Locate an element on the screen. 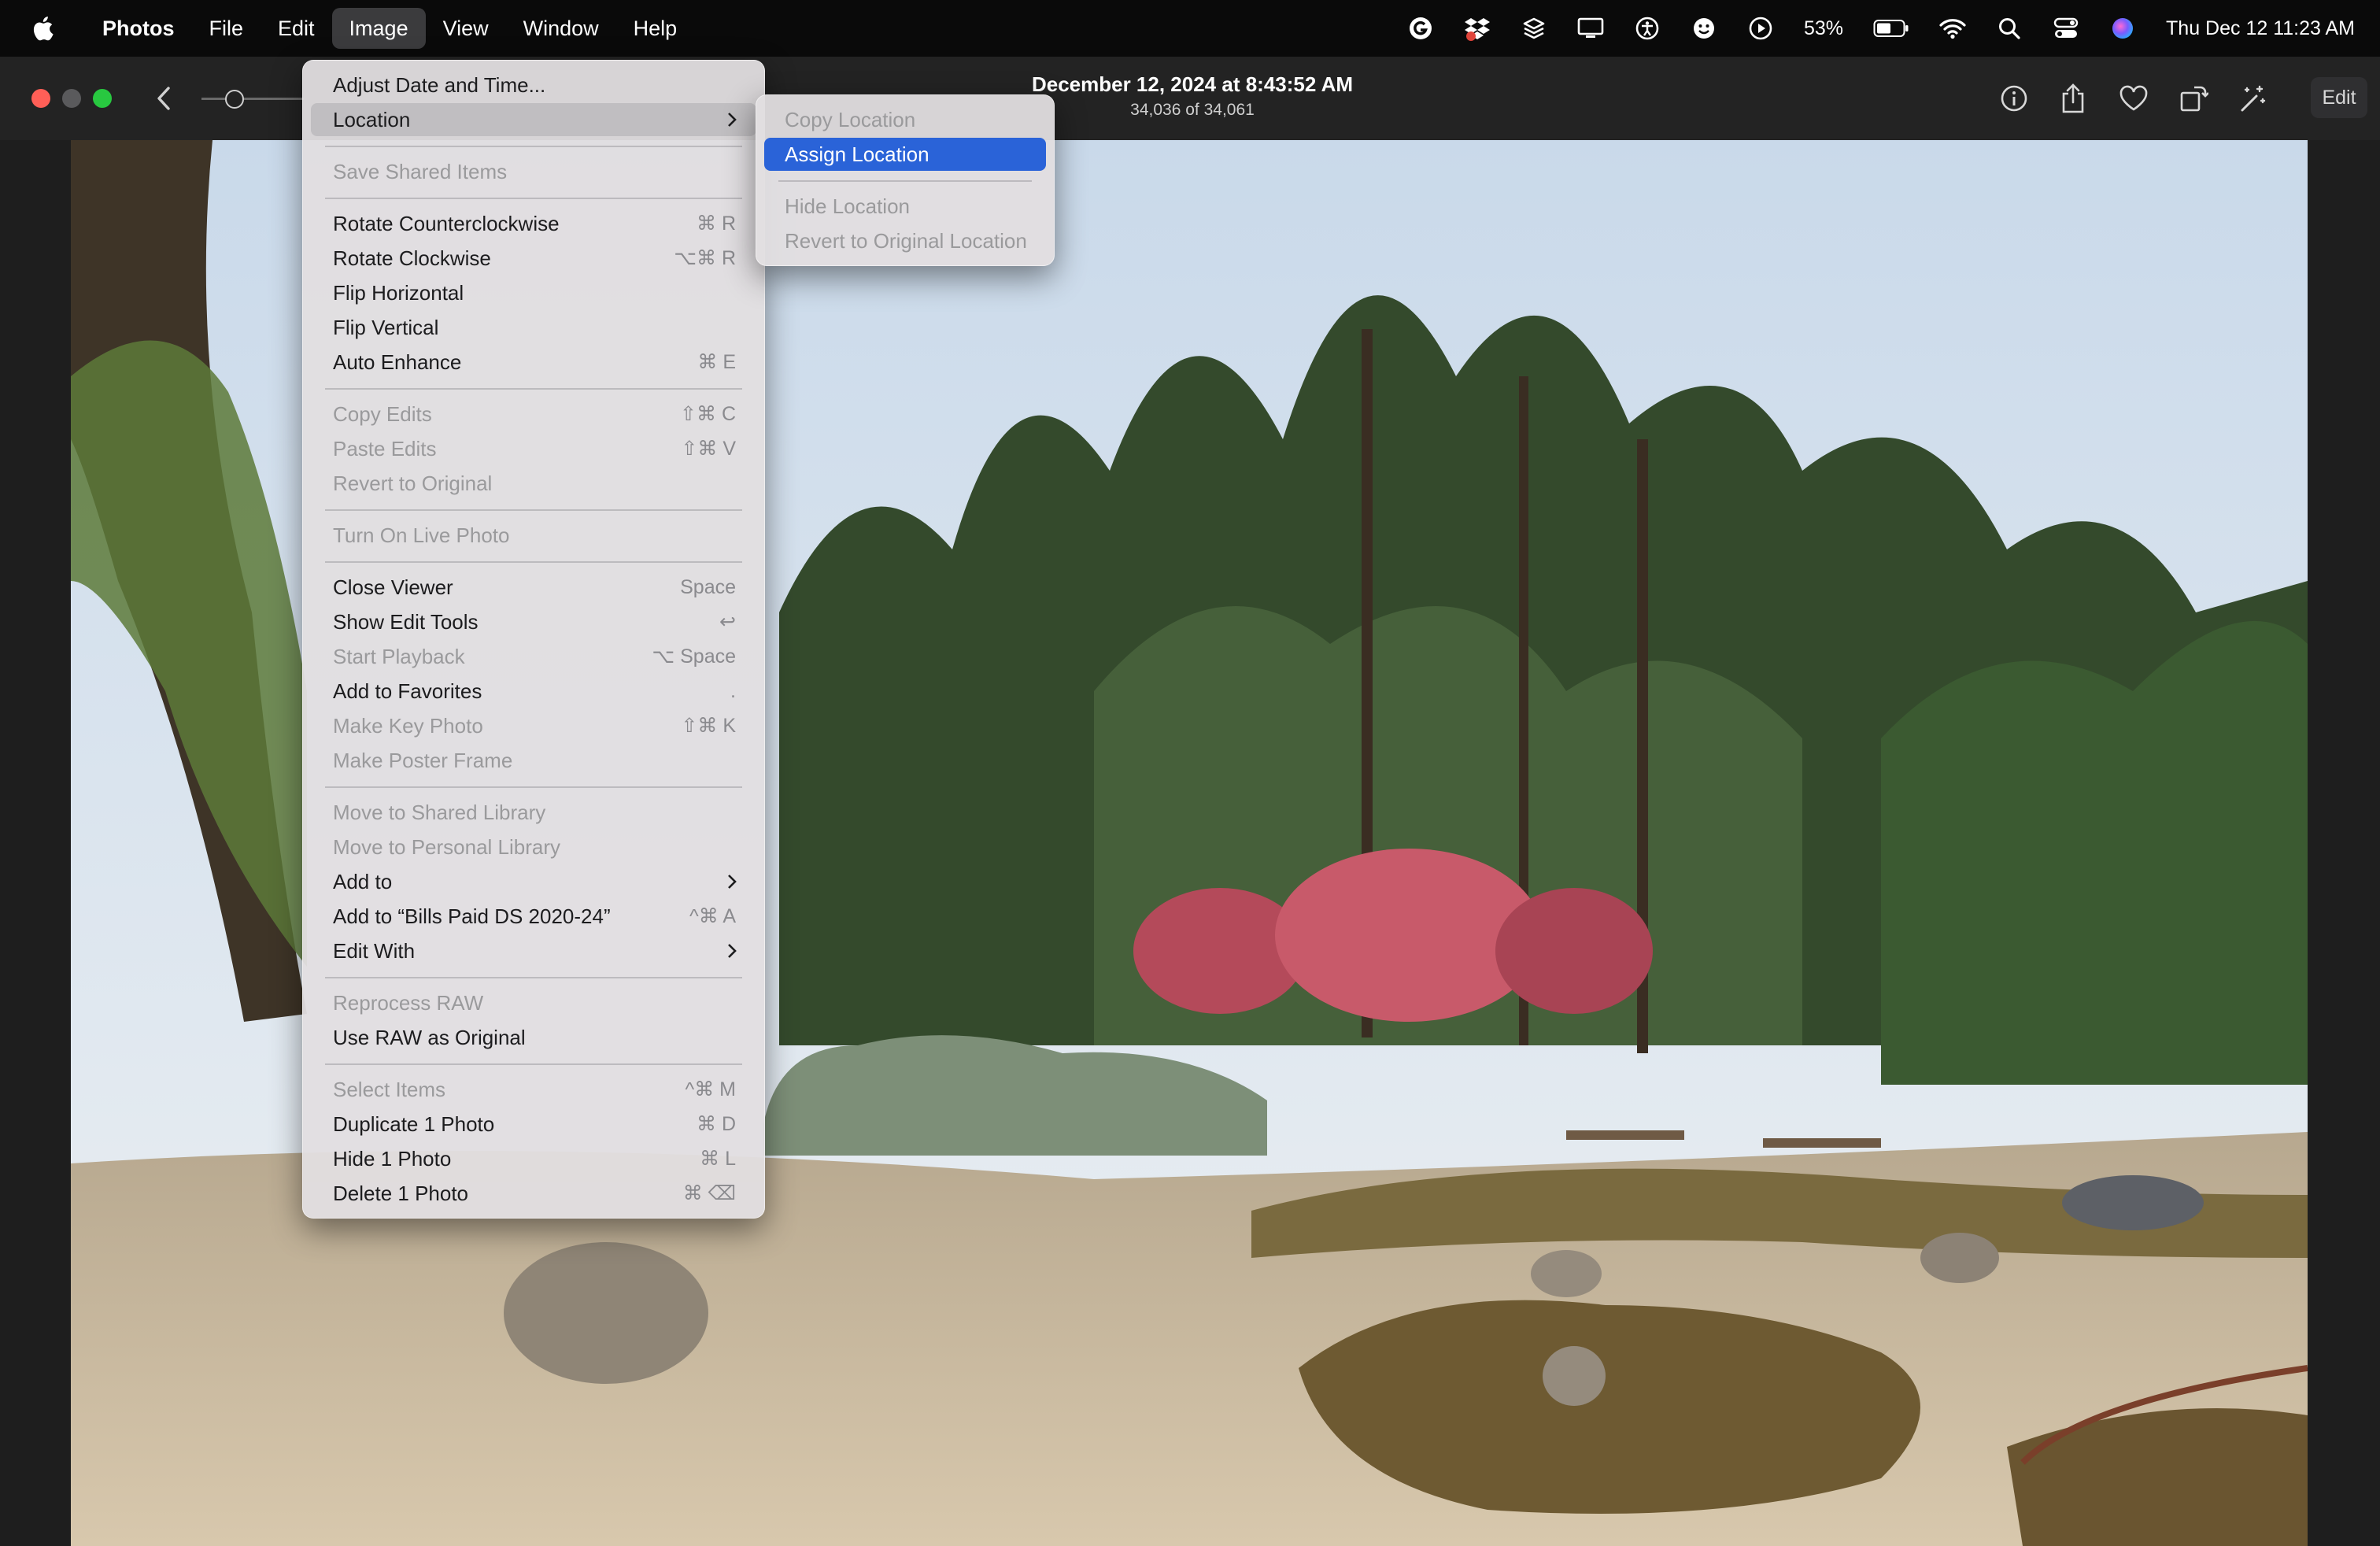 The image size is (2380, 1546). menu-item-select-items: Select Items ^⌘ M is located at coordinates (533, 1089).